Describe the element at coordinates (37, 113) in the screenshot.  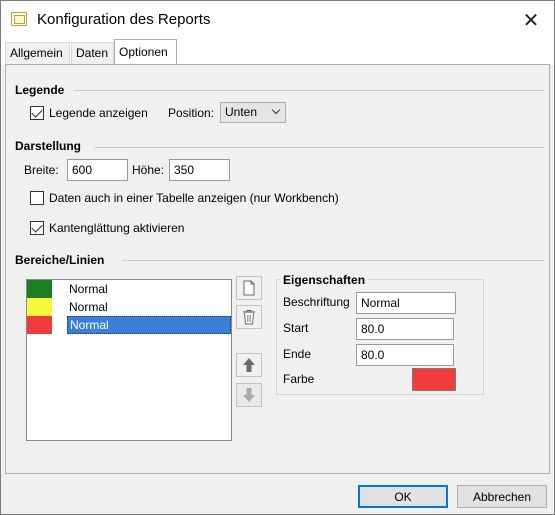
I see `show-legend-checkbox` at that location.